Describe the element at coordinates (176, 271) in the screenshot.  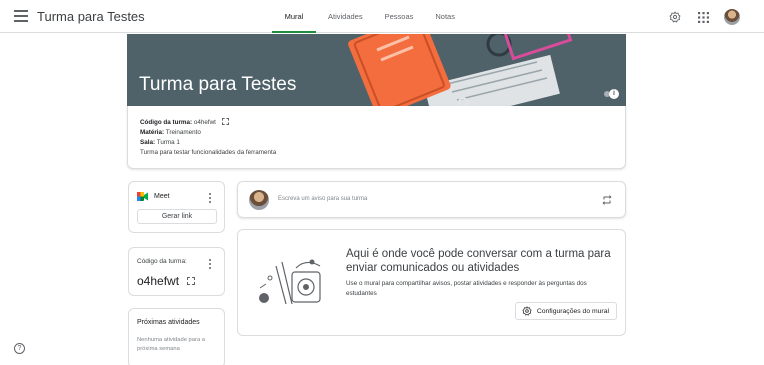
I see `class-code-card: Código da turma: o4hefwt` at that location.